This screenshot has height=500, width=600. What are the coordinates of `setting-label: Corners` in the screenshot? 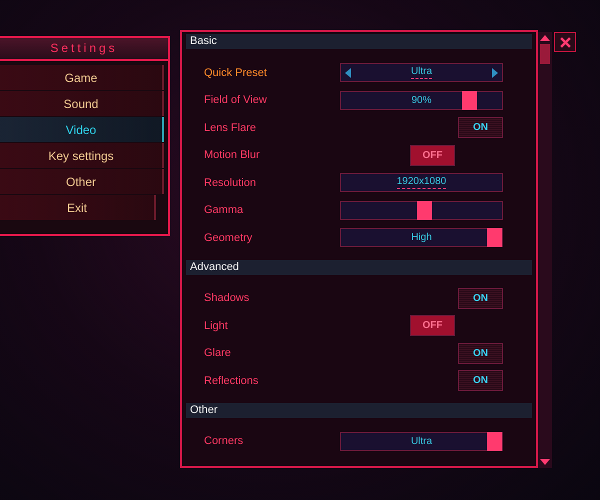 It's located at (224, 441).